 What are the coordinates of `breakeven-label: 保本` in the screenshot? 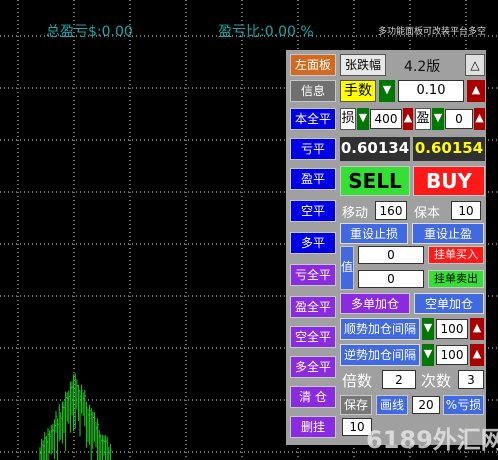 It's located at (427, 213).